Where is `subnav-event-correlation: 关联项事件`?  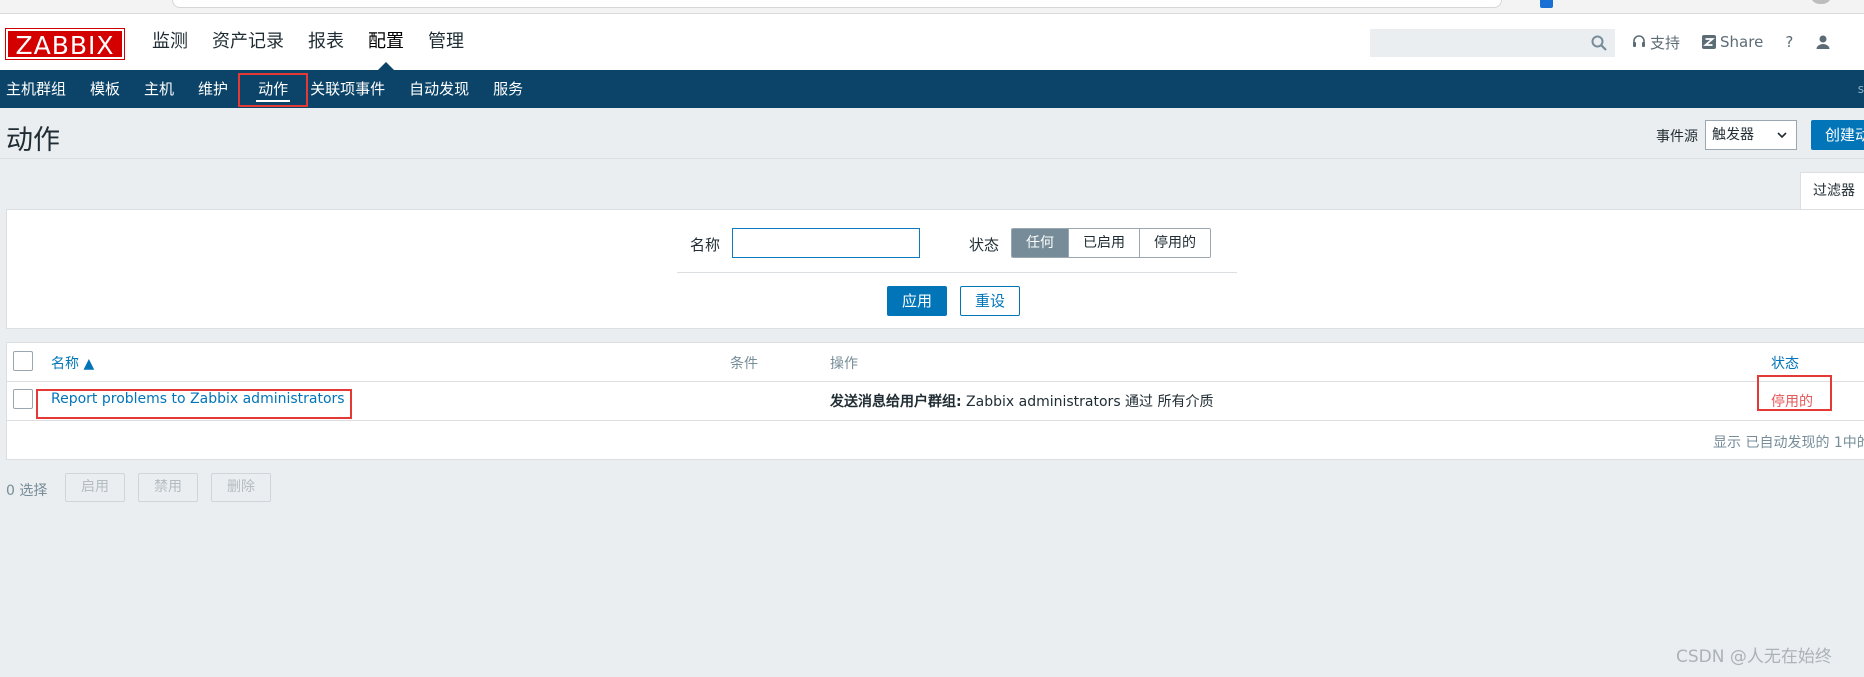
subnav-event-correlation: 关联项事件 is located at coordinates (351, 89).